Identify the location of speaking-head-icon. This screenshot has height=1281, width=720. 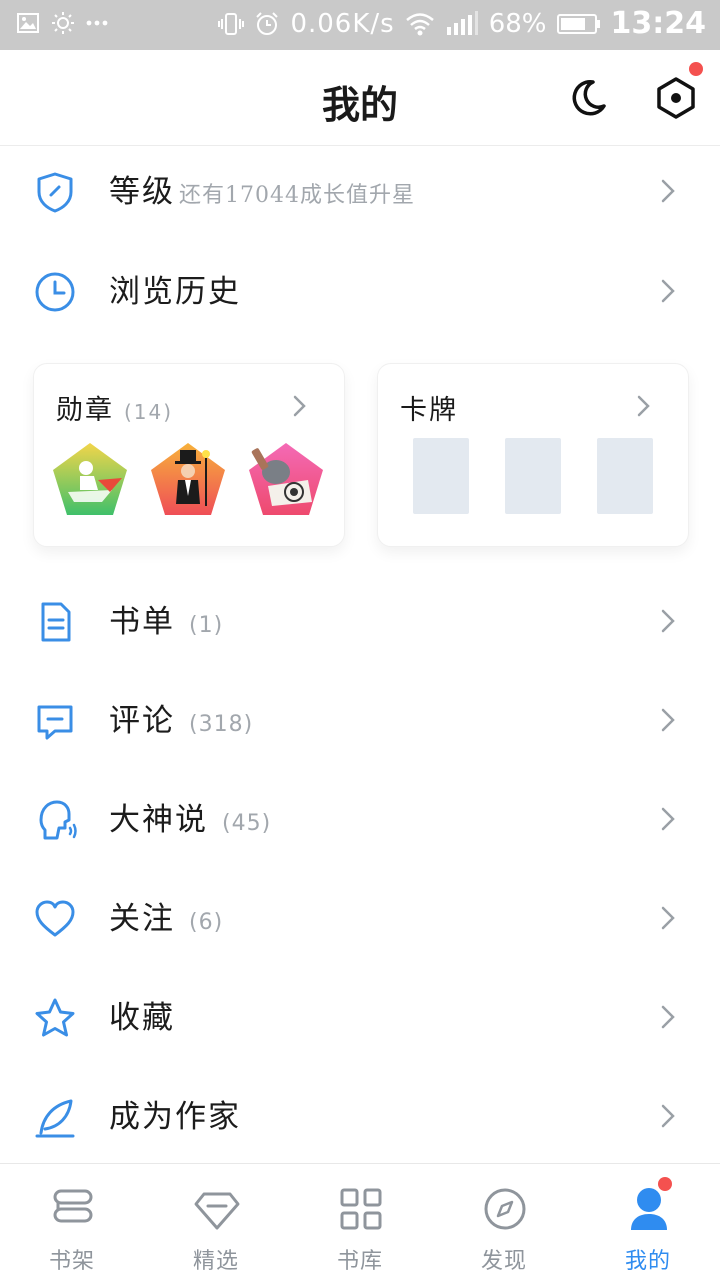
(58, 820).